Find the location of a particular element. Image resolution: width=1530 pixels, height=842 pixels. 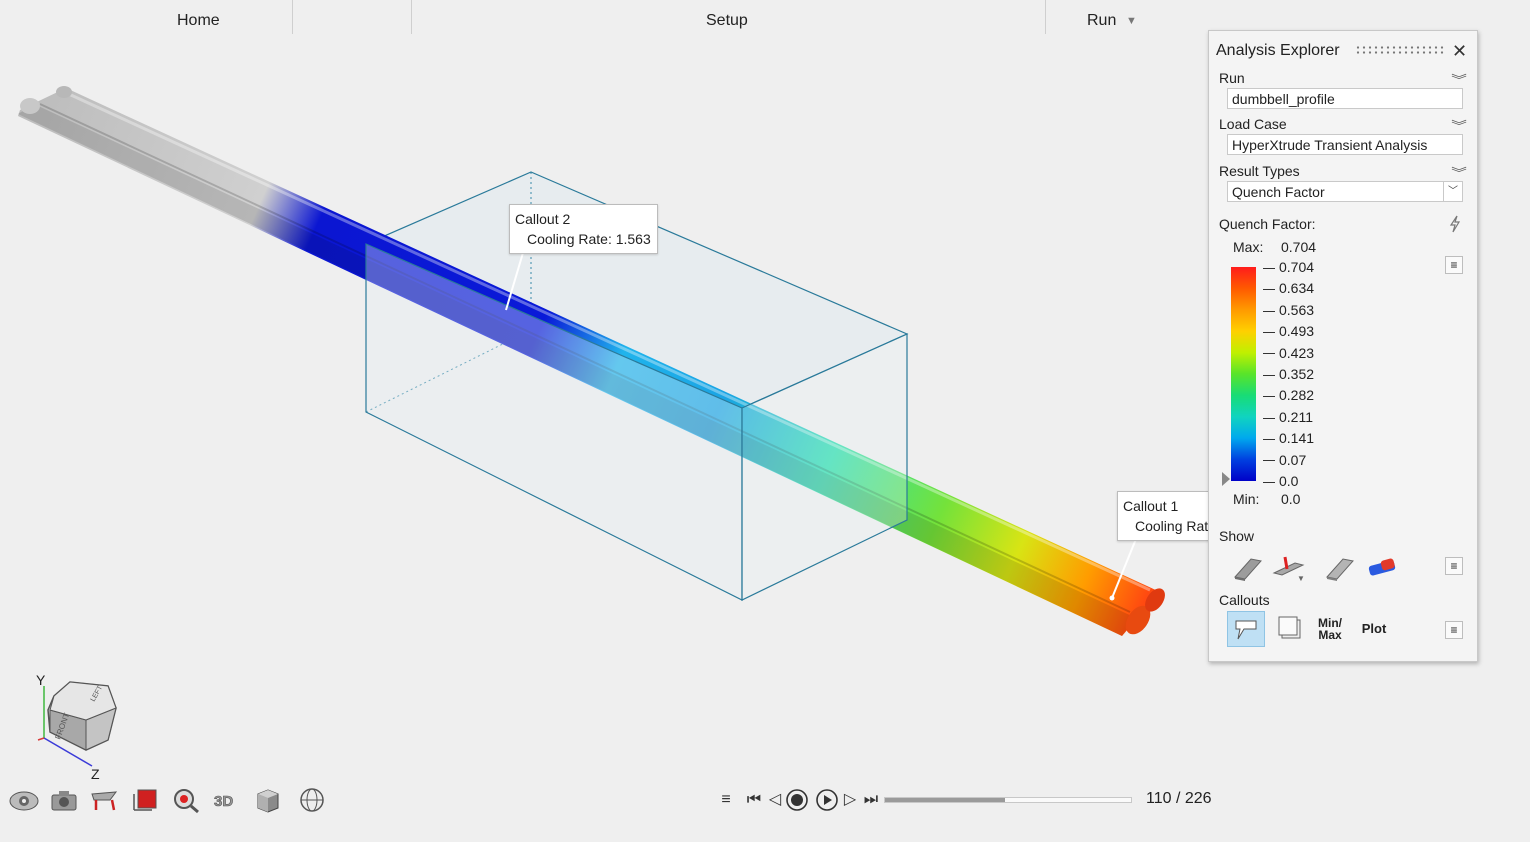

chevron-down-icon: ﹀ is located at coordinates (1452, 191).